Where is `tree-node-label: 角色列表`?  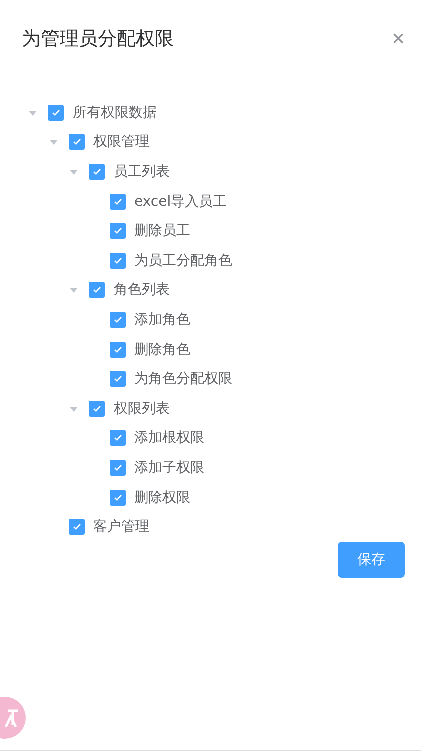 tree-node-label: 角色列表 is located at coordinates (142, 290).